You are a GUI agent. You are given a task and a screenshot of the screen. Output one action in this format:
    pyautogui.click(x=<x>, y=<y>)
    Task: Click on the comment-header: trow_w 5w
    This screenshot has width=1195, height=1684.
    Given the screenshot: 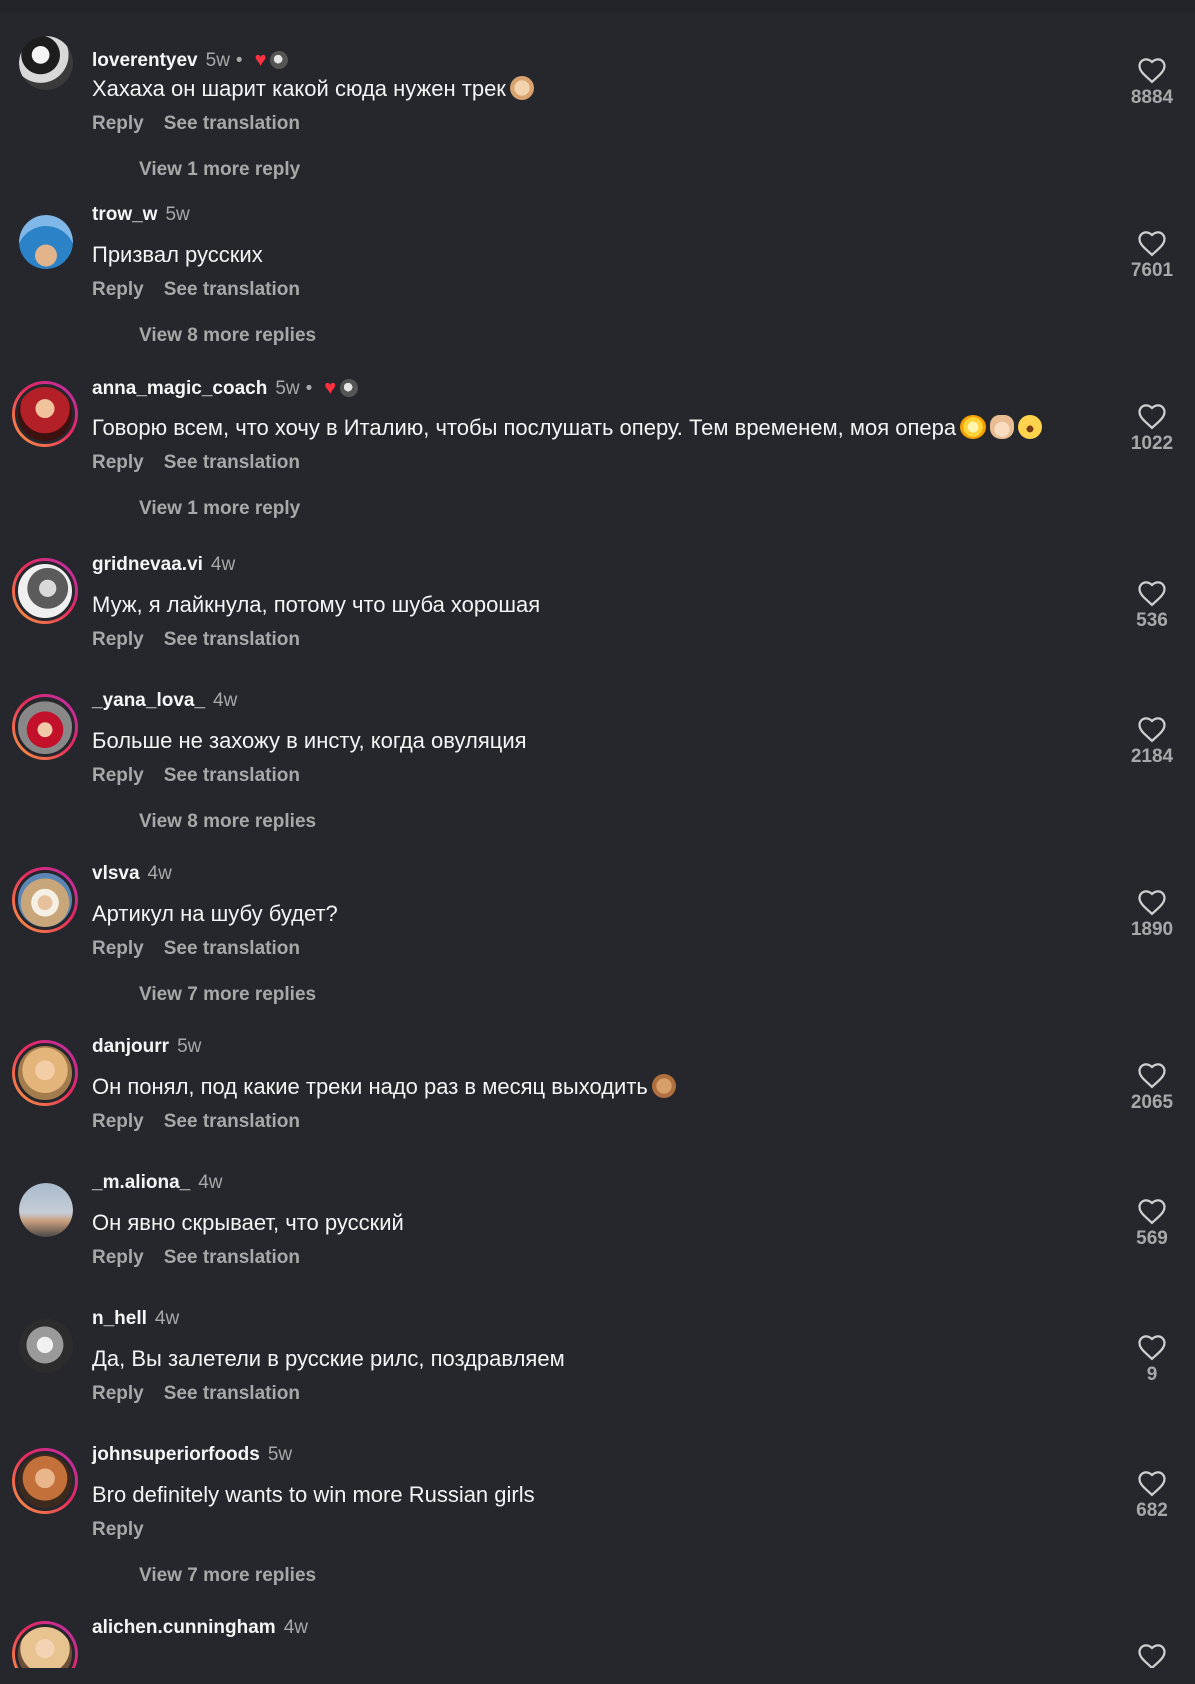 What is the action you would take?
    pyautogui.click(x=141, y=215)
    